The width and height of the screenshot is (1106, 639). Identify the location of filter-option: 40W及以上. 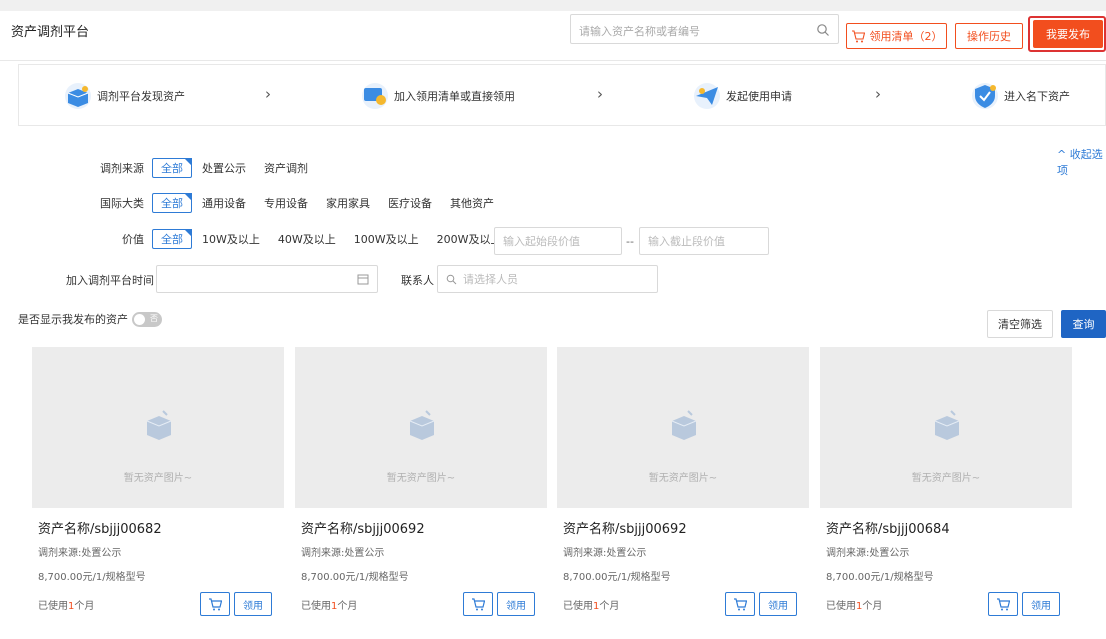
(307, 239).